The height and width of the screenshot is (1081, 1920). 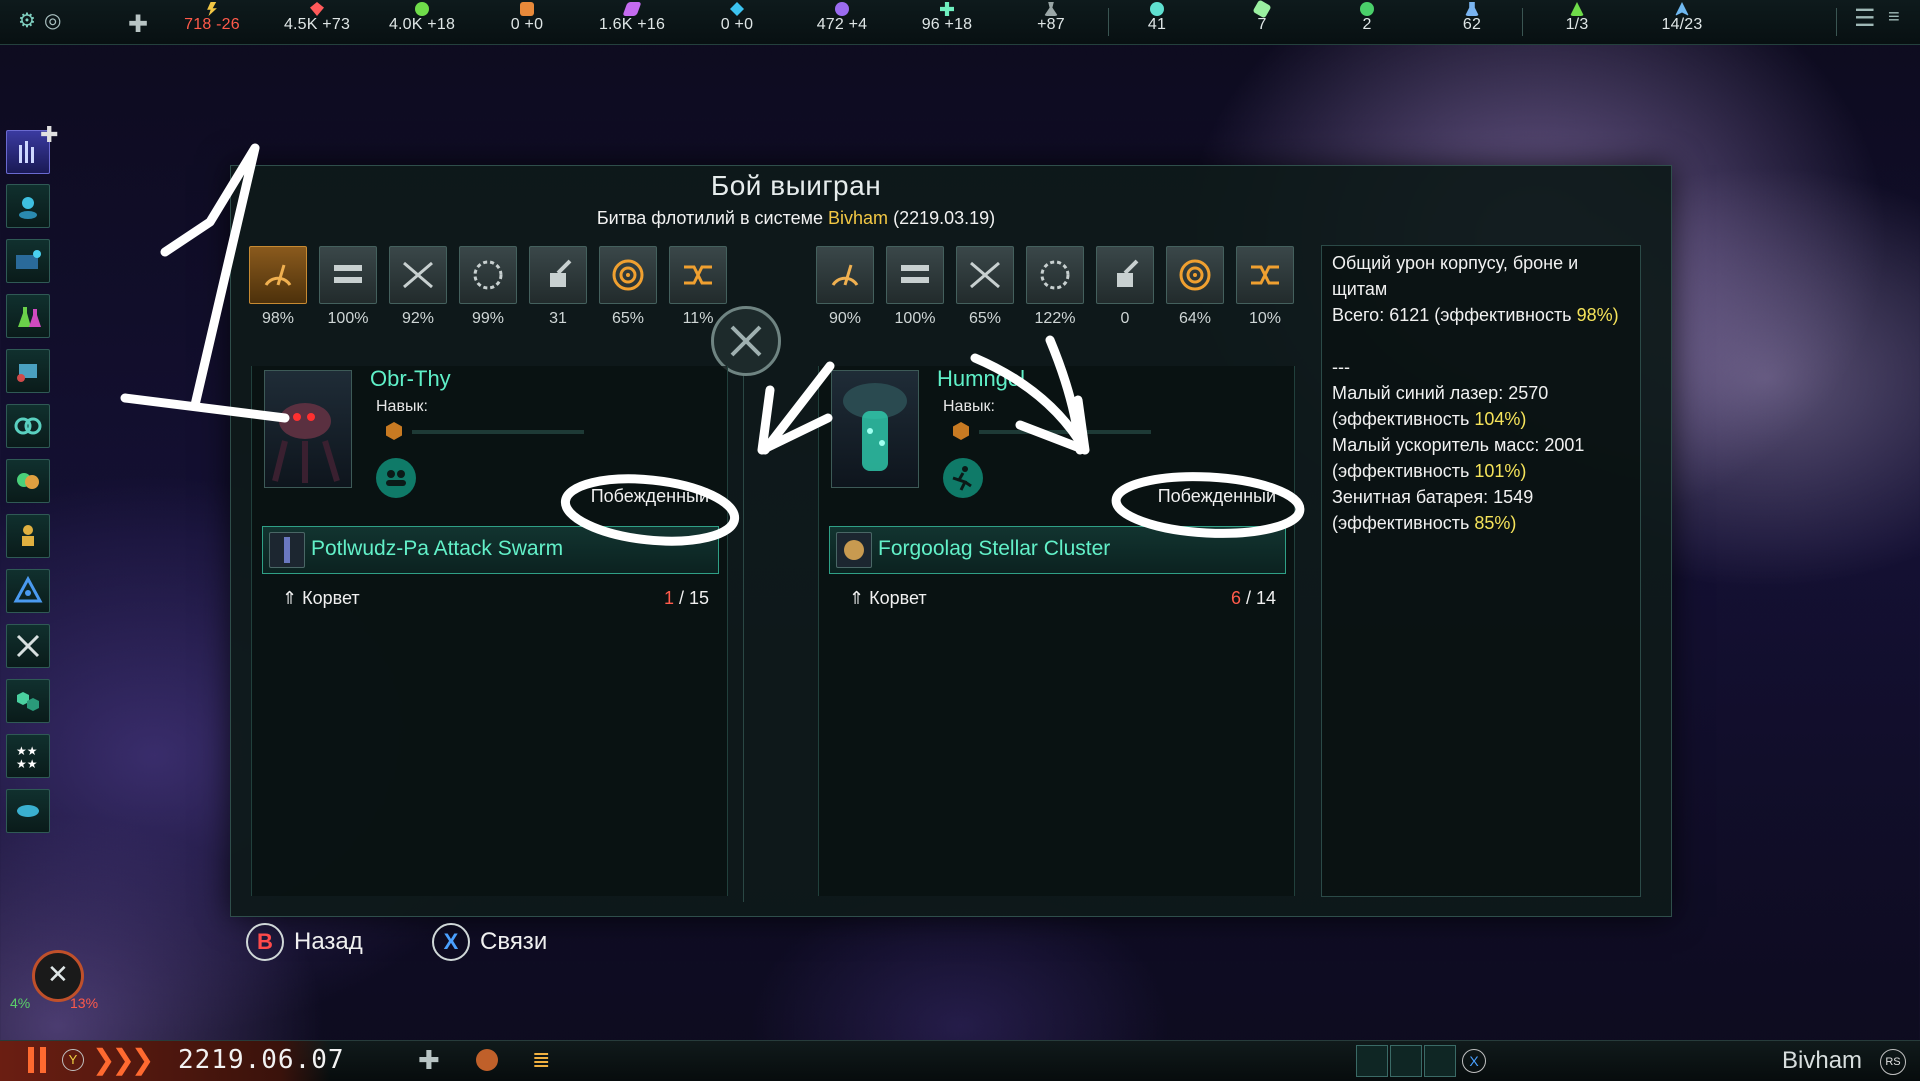 I want to click on resource-starbases: 7, so click(x=1262, y=17).